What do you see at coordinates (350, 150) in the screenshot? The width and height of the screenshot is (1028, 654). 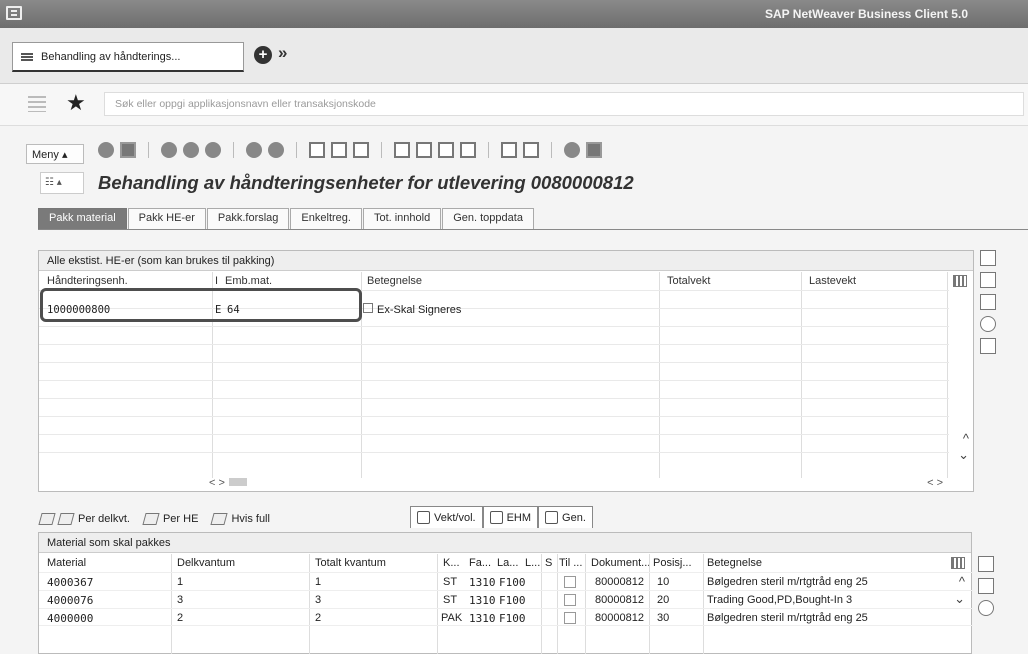 I see `toolbar-icons` at bounding box center [350, 150].